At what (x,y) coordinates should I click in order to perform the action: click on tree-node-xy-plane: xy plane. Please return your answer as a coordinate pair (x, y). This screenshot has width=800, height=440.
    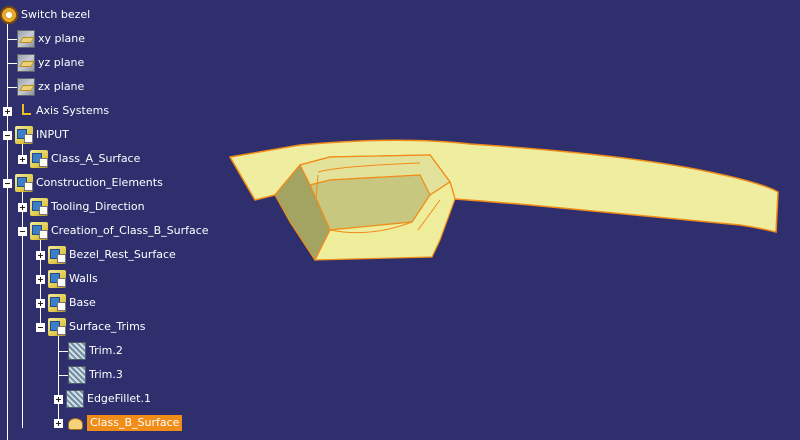
    Looking at the image, I should click on (51, 39).